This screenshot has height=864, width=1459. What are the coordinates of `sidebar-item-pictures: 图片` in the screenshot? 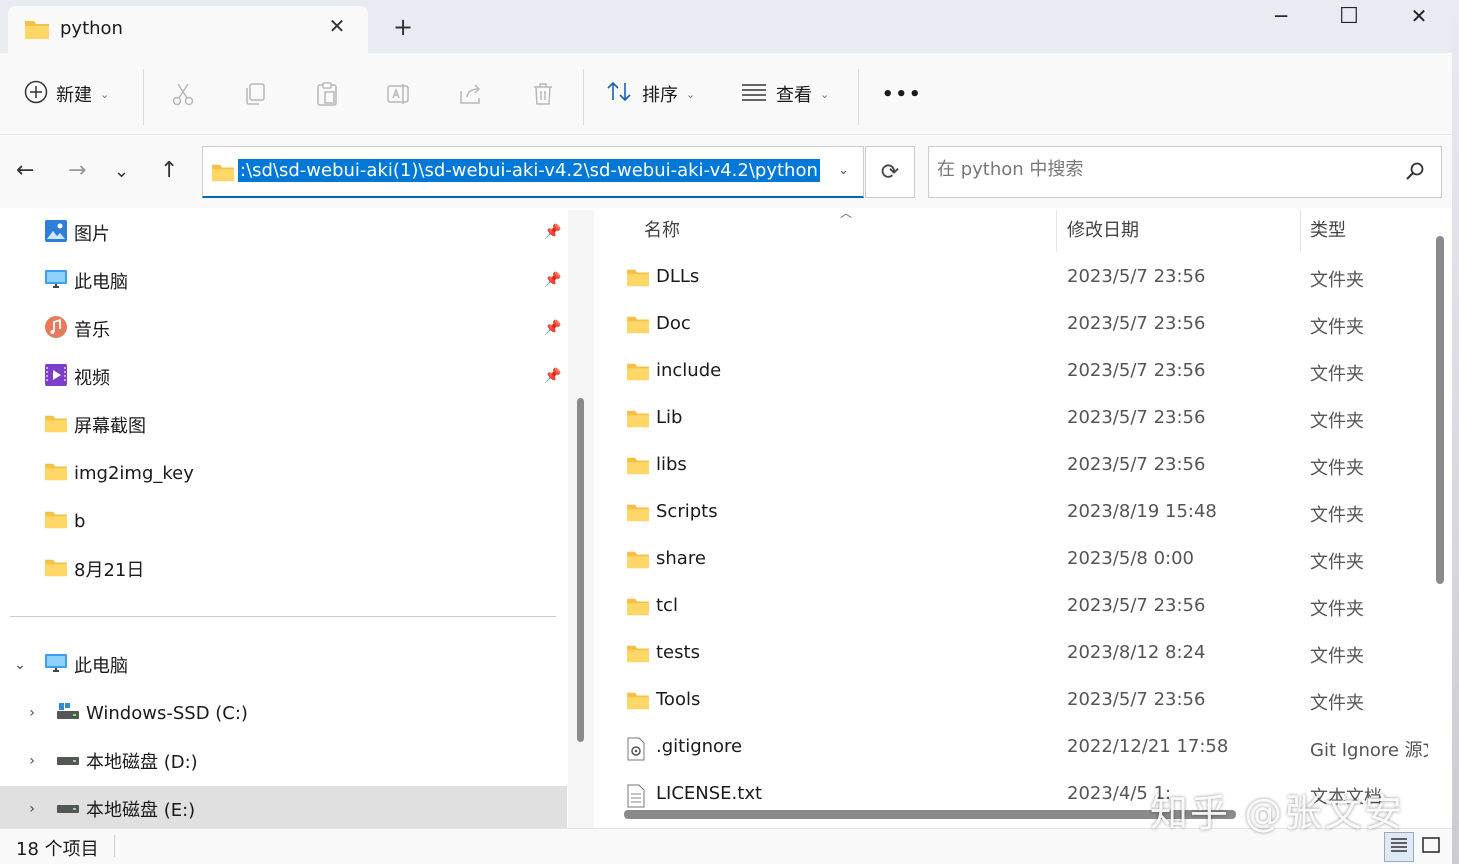 It's located at (77, 233).